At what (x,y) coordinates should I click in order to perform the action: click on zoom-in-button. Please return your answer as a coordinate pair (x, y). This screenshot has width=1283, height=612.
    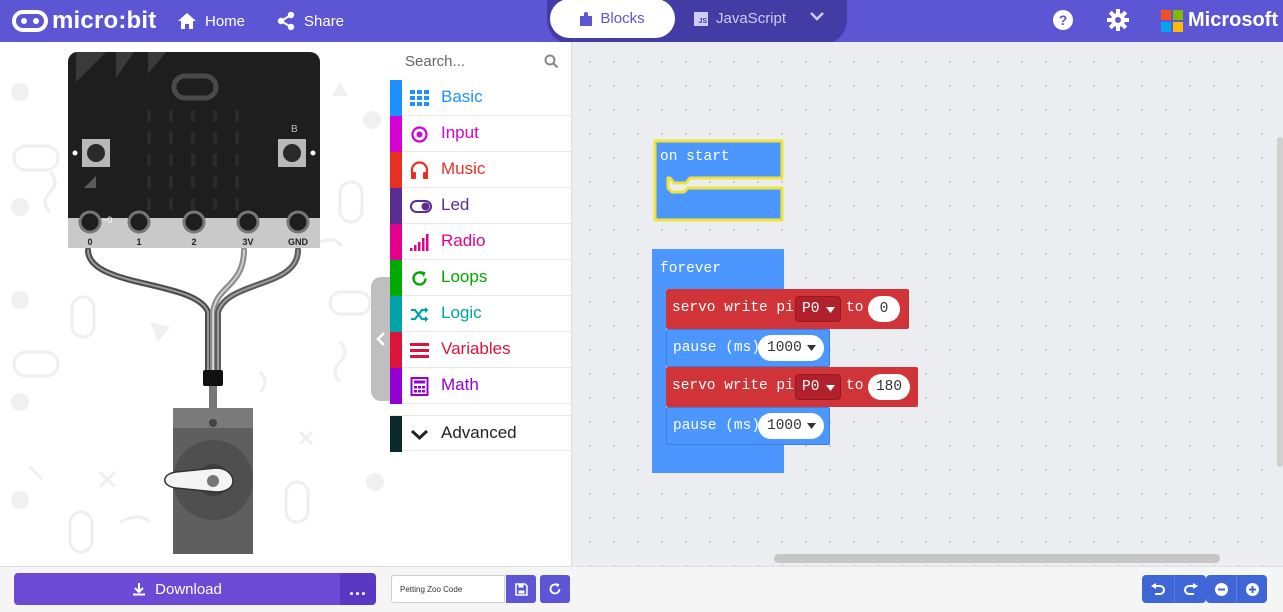
    Looking at the image, I should click on (1251, 589).